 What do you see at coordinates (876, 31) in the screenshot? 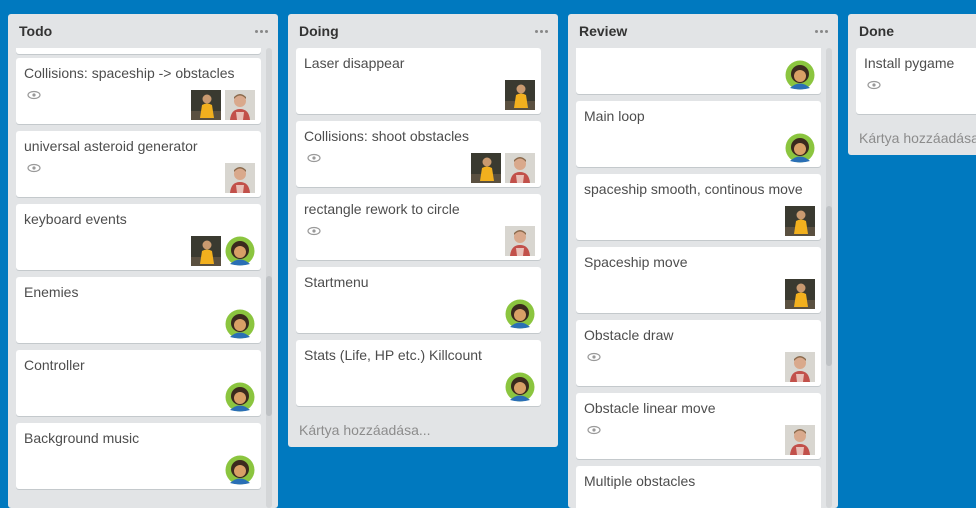
I see `list-title: Done` at bounding box center [876, 31].